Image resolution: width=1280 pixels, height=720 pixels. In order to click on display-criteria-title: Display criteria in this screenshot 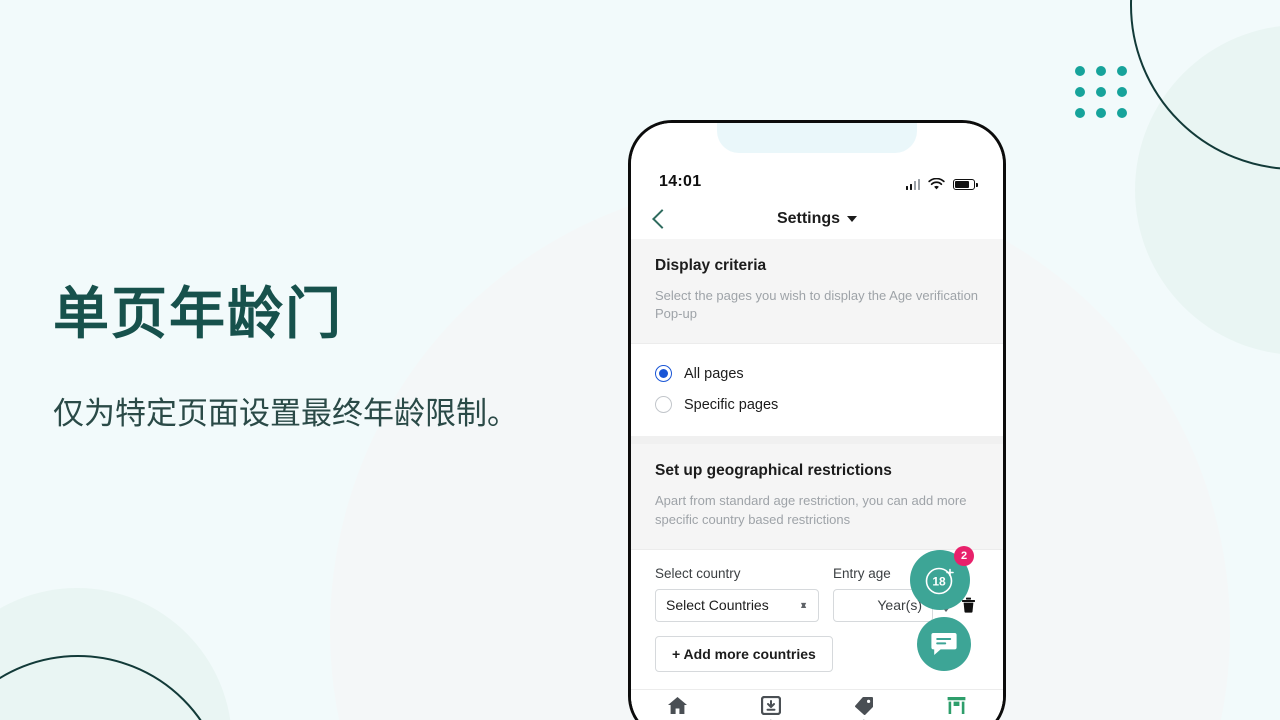, I will do `click(711, 265)`.